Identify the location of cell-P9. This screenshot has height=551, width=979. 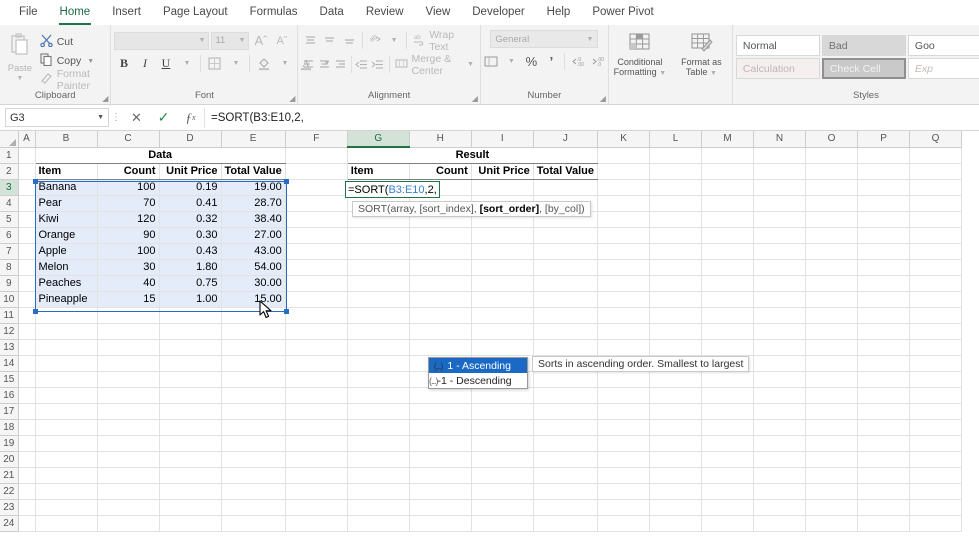
(884, 283).